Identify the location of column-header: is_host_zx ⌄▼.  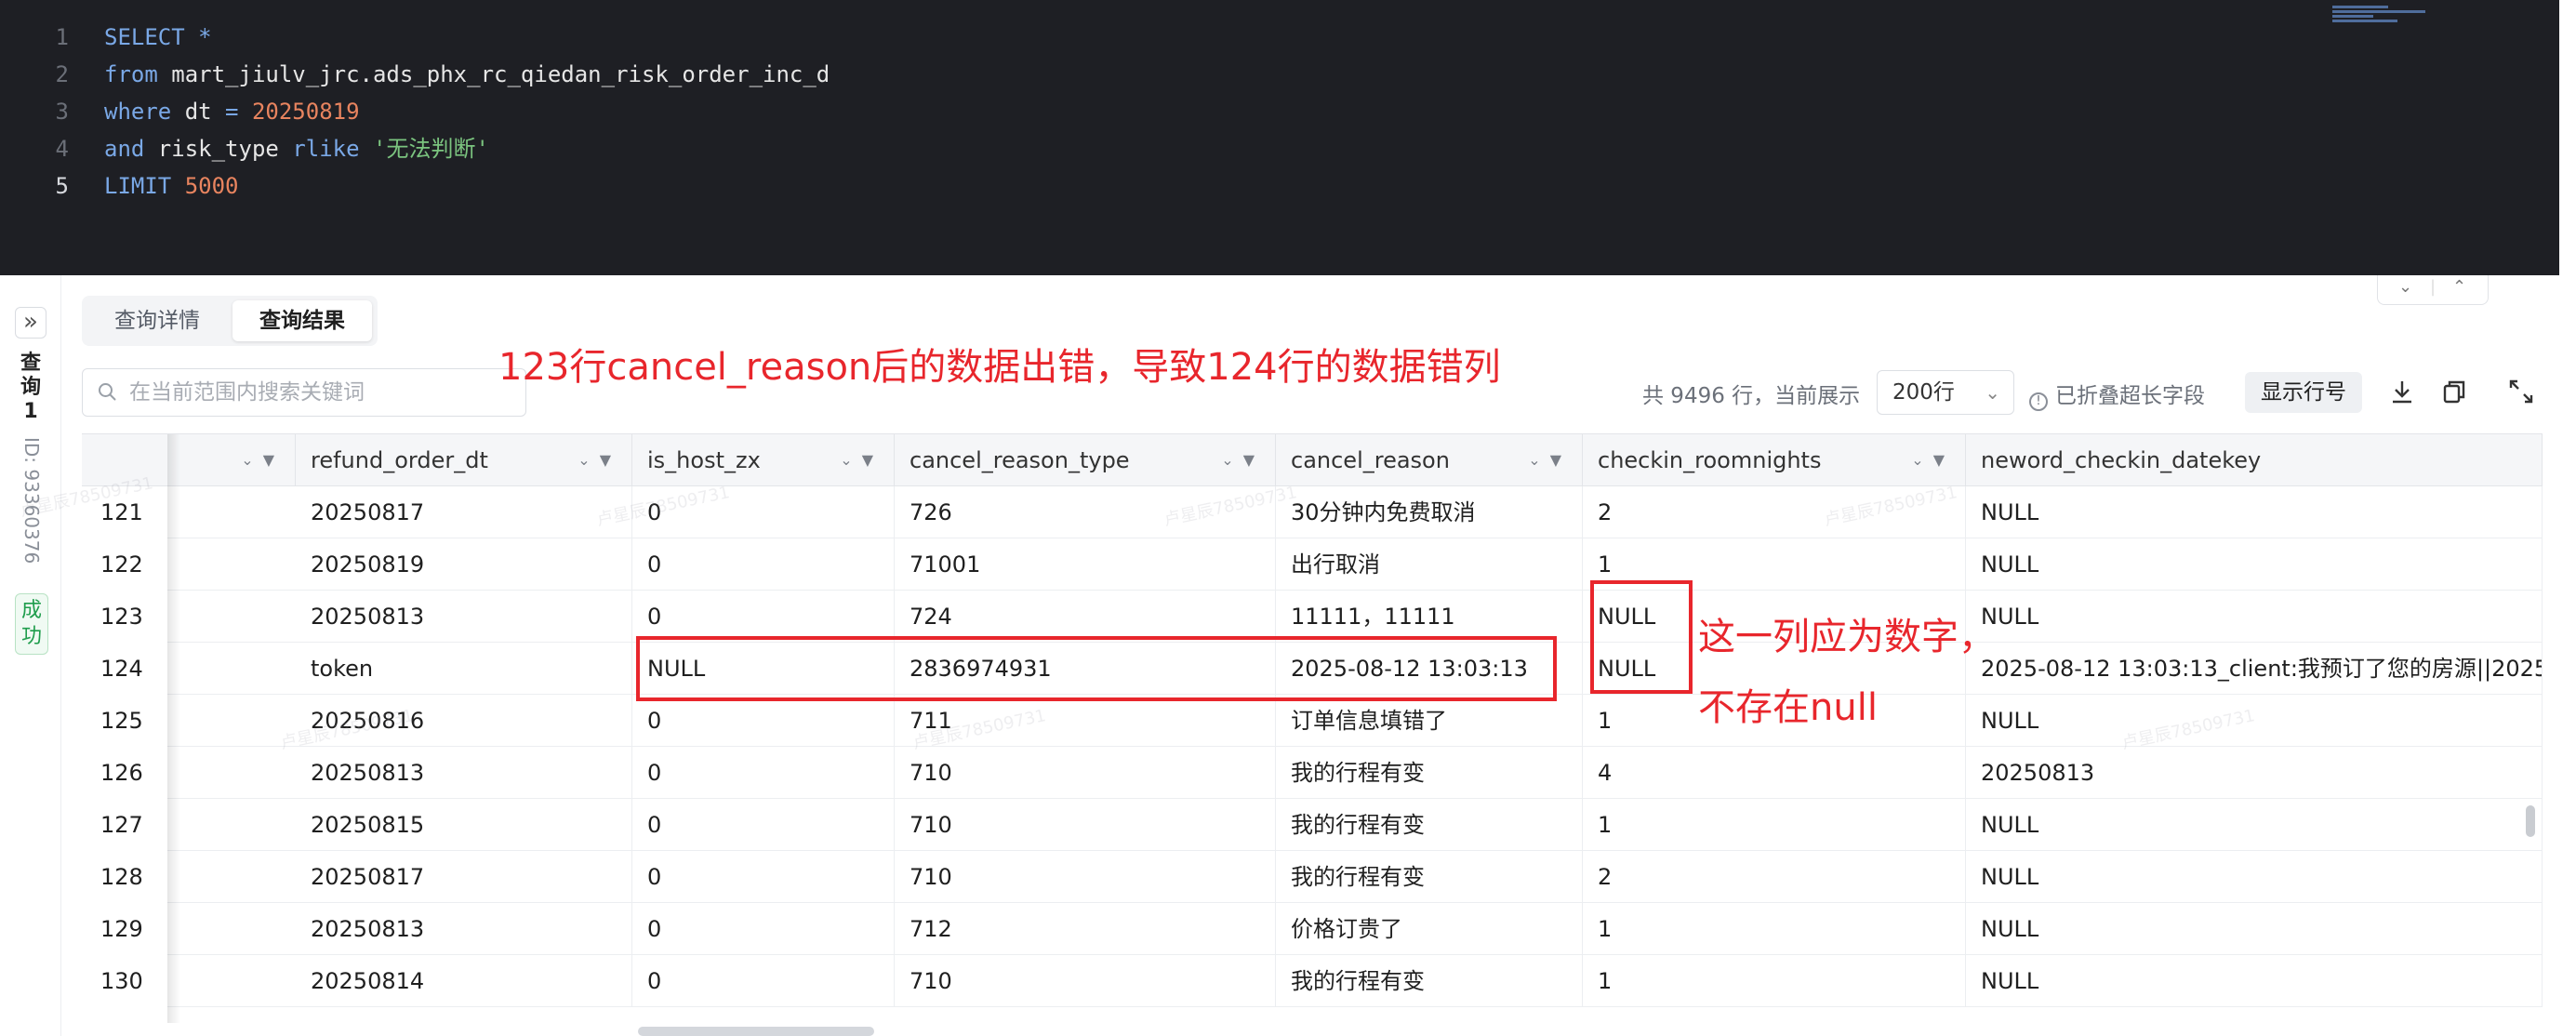
(763, 460).